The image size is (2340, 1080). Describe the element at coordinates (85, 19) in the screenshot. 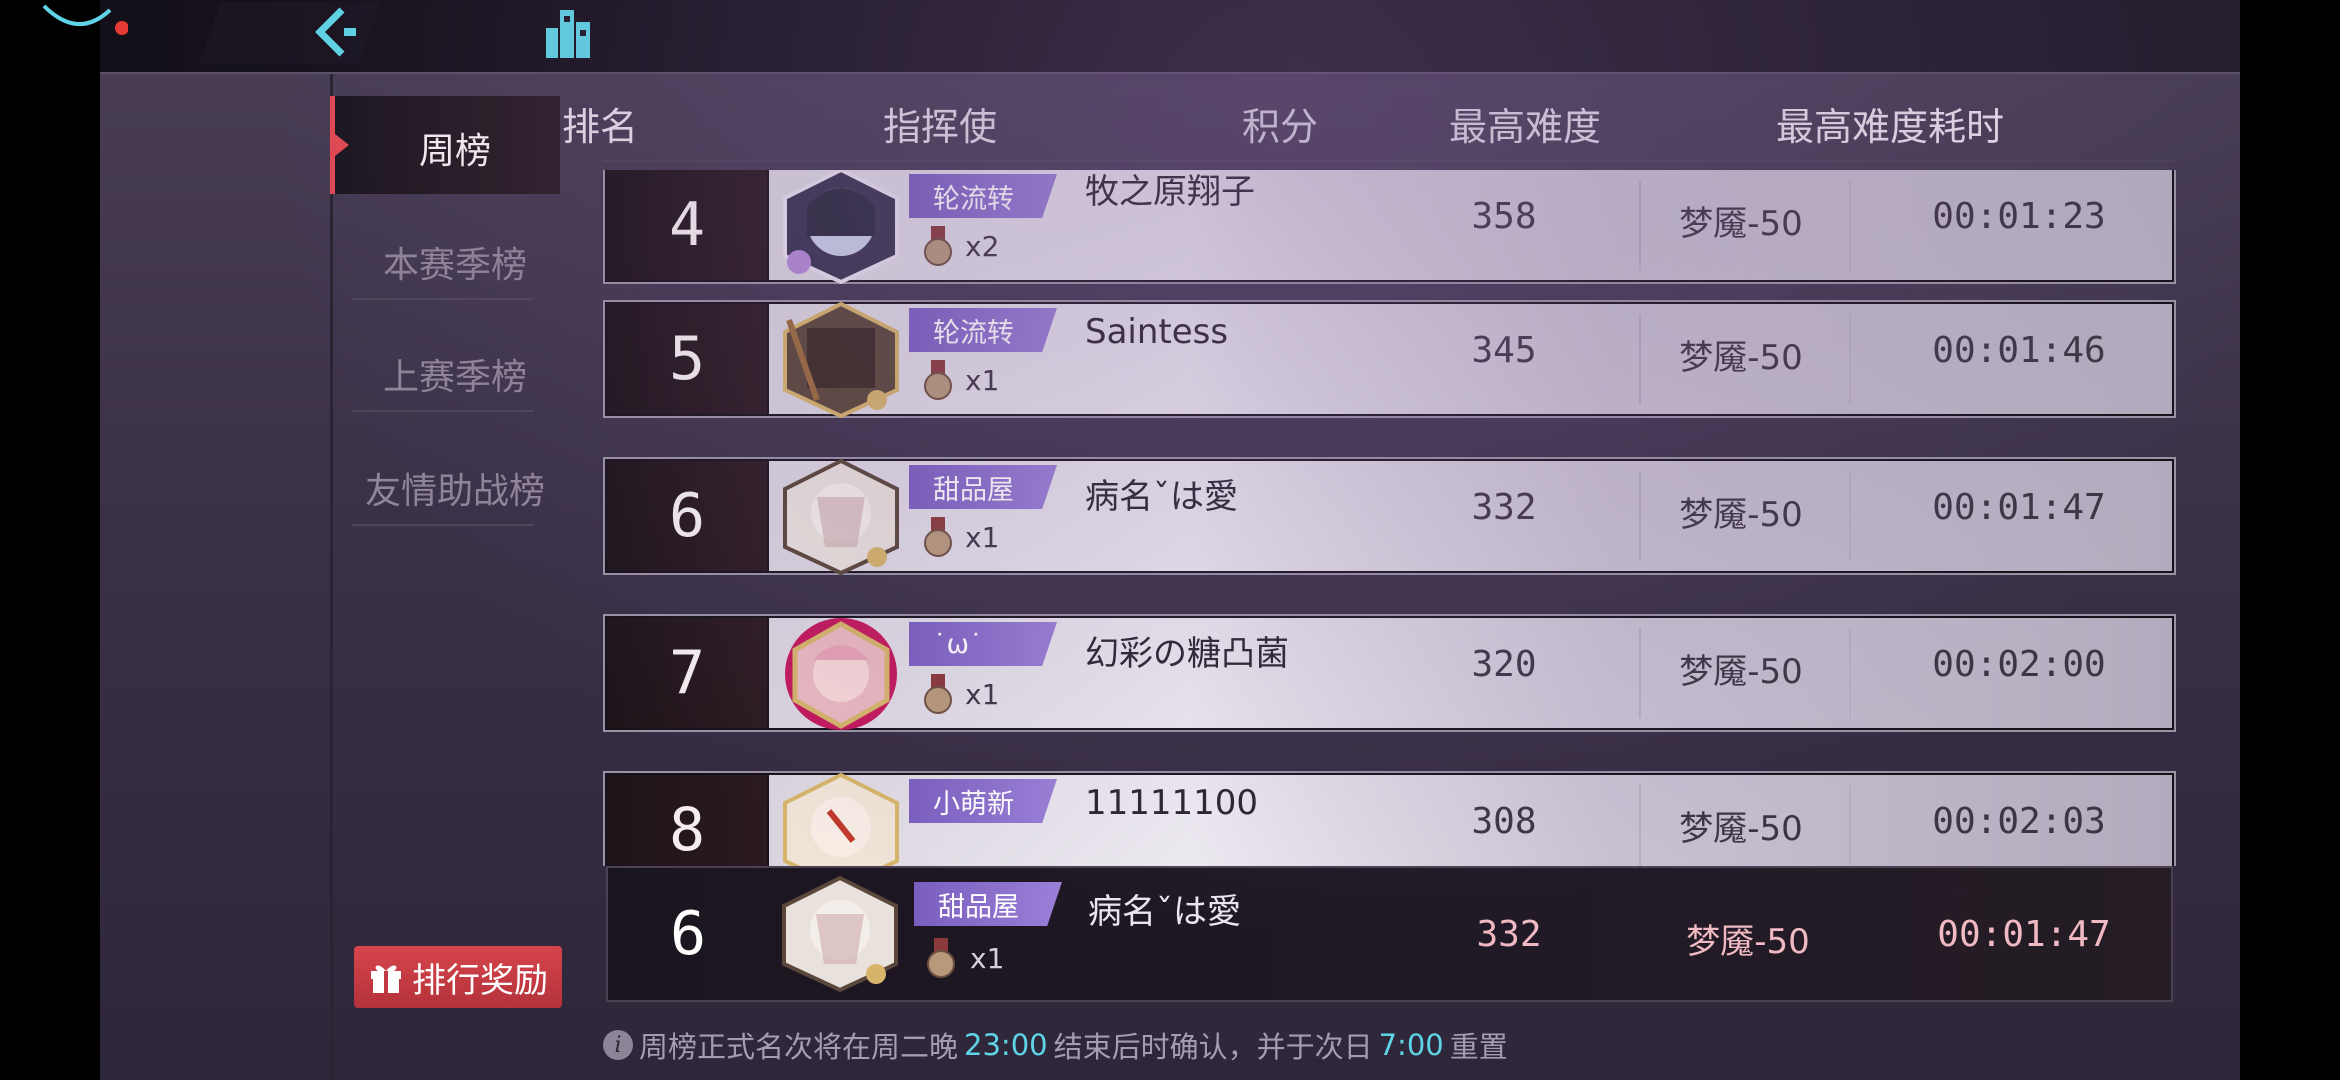

I see `system-overlay-icon` at that location.